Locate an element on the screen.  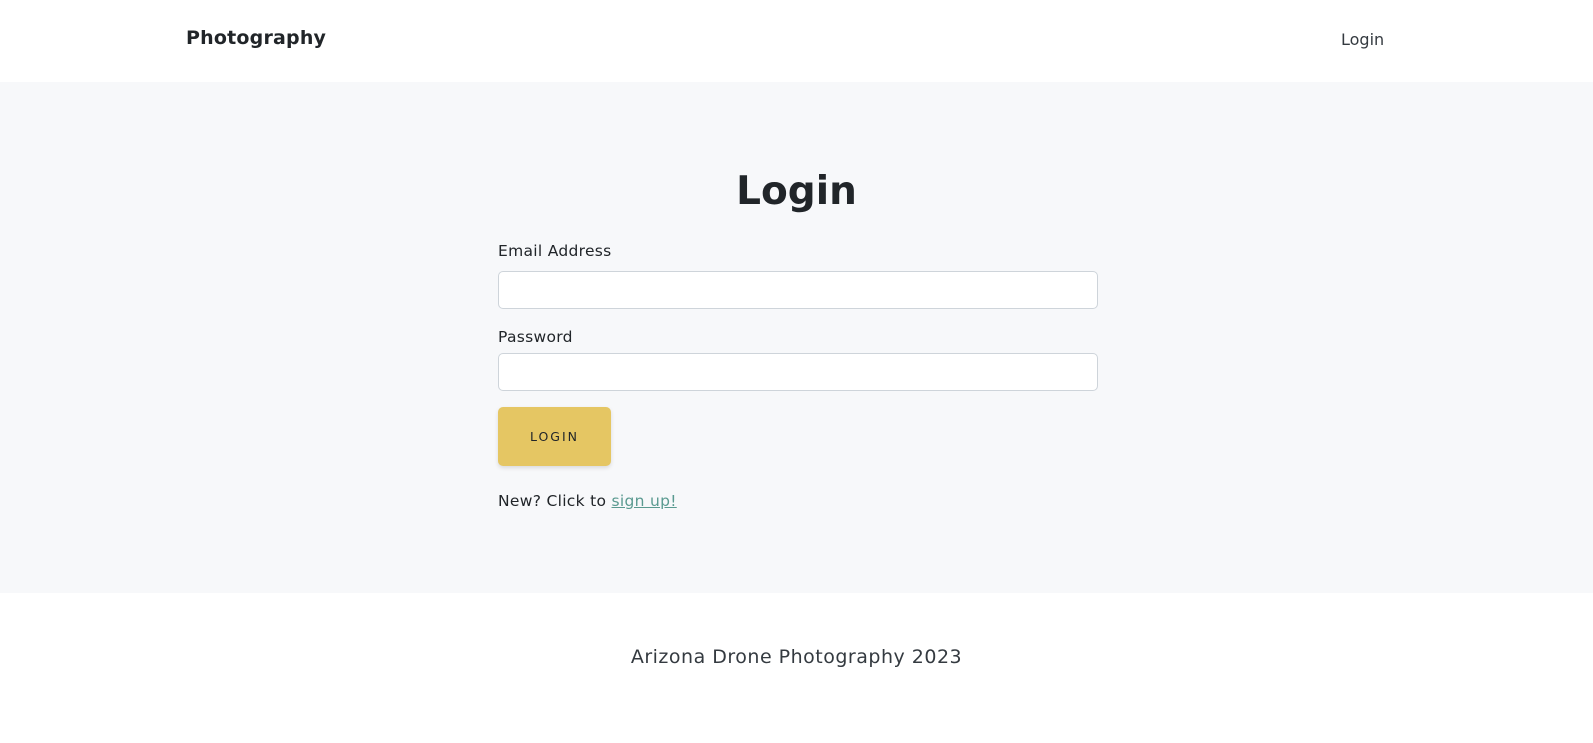
signup-prompt-text: New? Click to is located at coordinates (555, 501).